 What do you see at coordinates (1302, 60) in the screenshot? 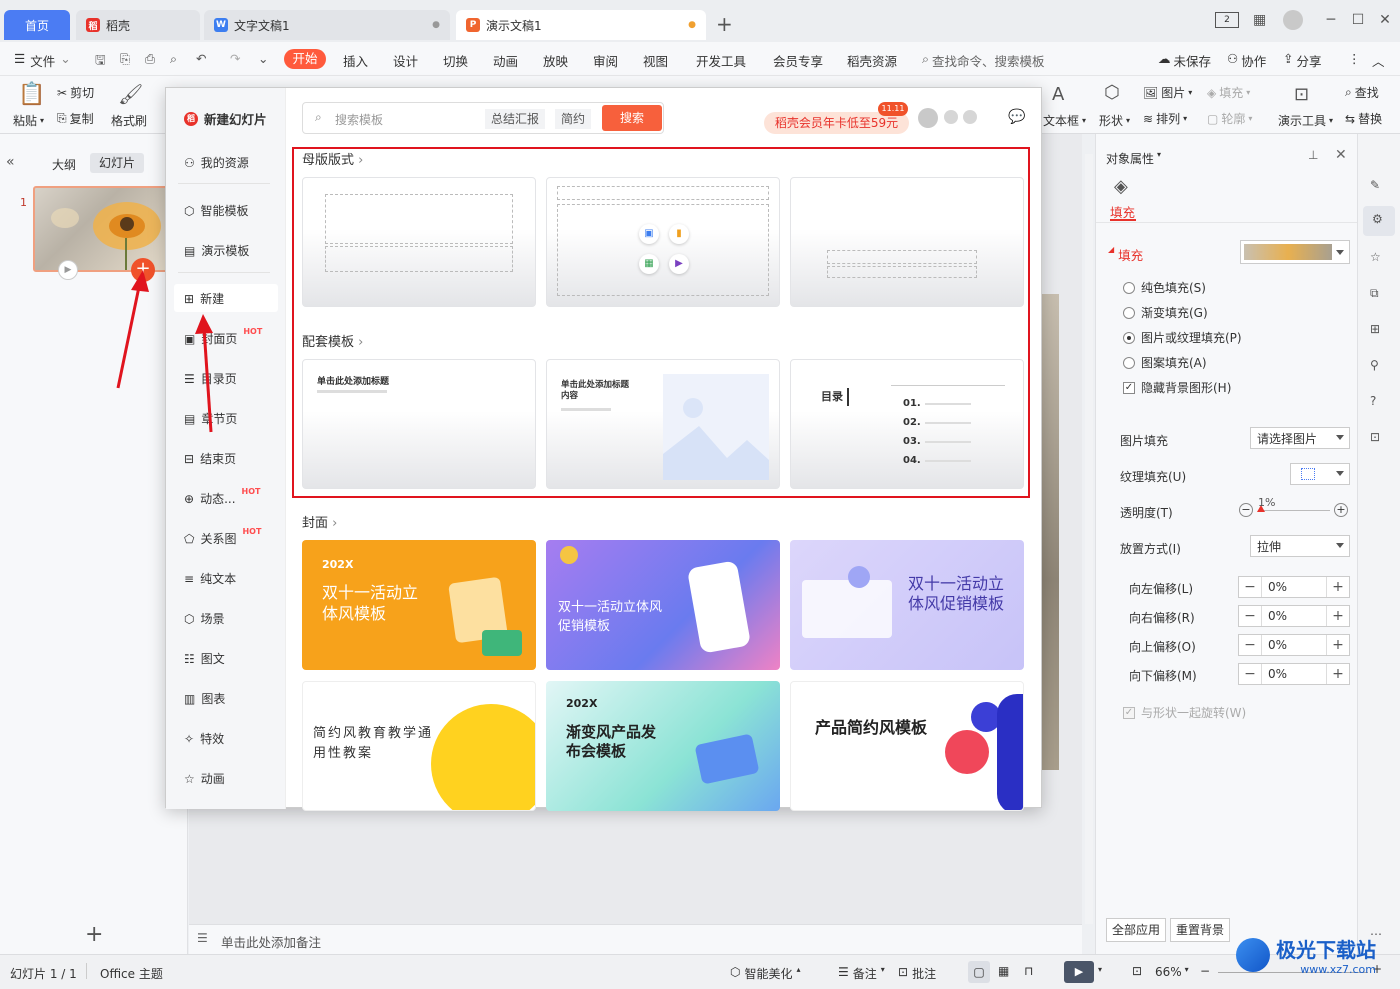
I see `share-button: ⇪ 分享` at bounding box center [1302, 60].